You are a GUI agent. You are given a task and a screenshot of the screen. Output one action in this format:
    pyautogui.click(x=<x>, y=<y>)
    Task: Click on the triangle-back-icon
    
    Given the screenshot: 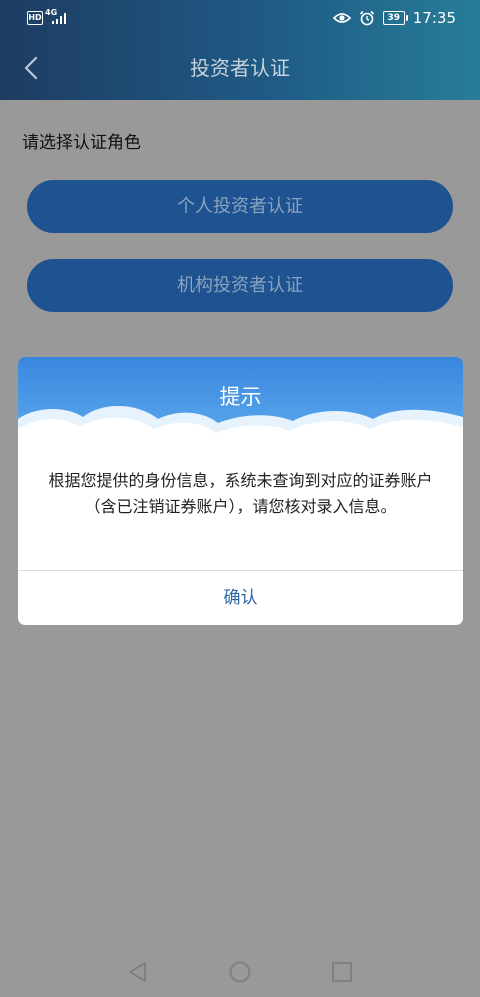 What is the action you would take?
    pyautogui.click(x=138, y=972)
    